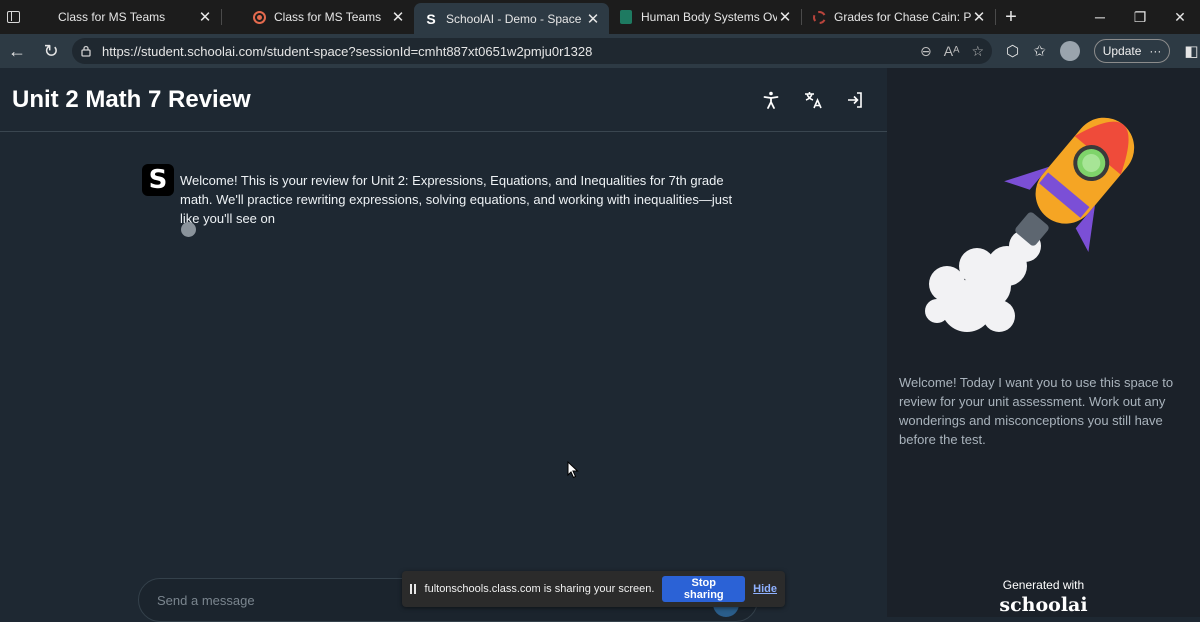  I want to click on browser-tab-3: S SchoolAI - Demo - Space ✕, so click(511, 18).